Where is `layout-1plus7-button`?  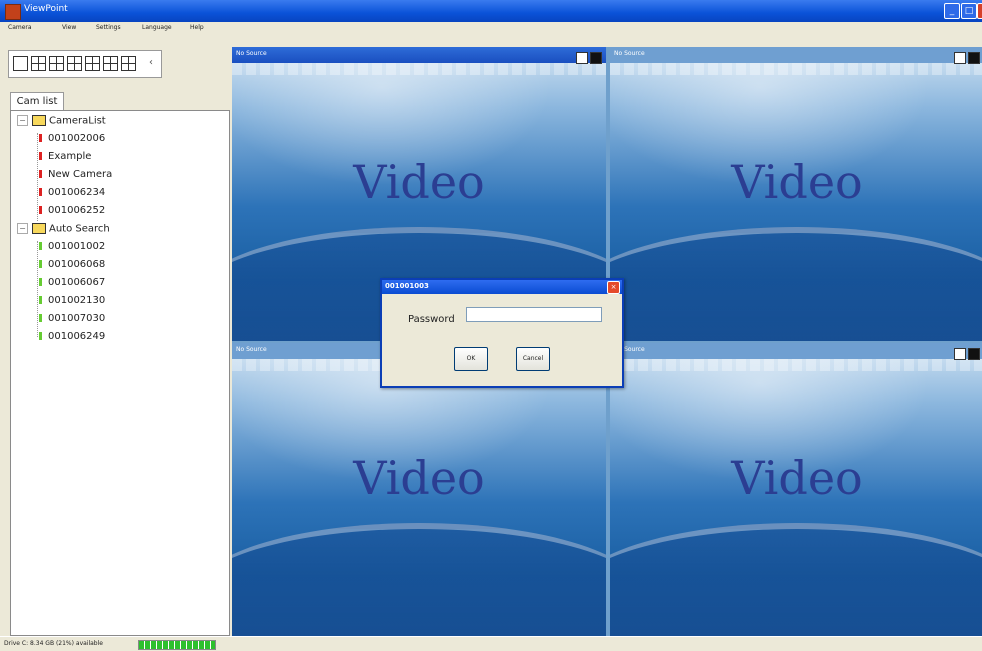 layout-1plus7-button is located at coordinates (110, 63).